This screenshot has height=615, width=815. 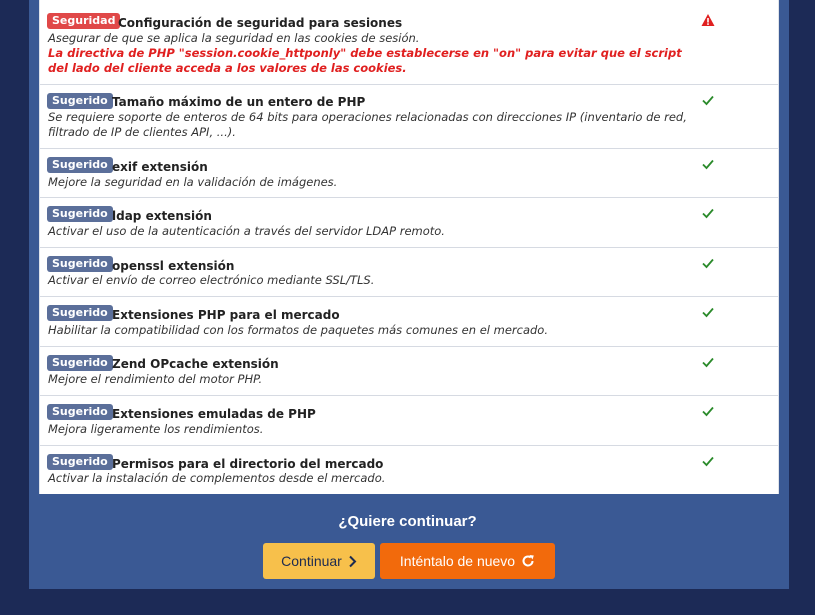 I want to click on requirement-title: Permisos para el directorio del mercado, so click(x=248, y=464).